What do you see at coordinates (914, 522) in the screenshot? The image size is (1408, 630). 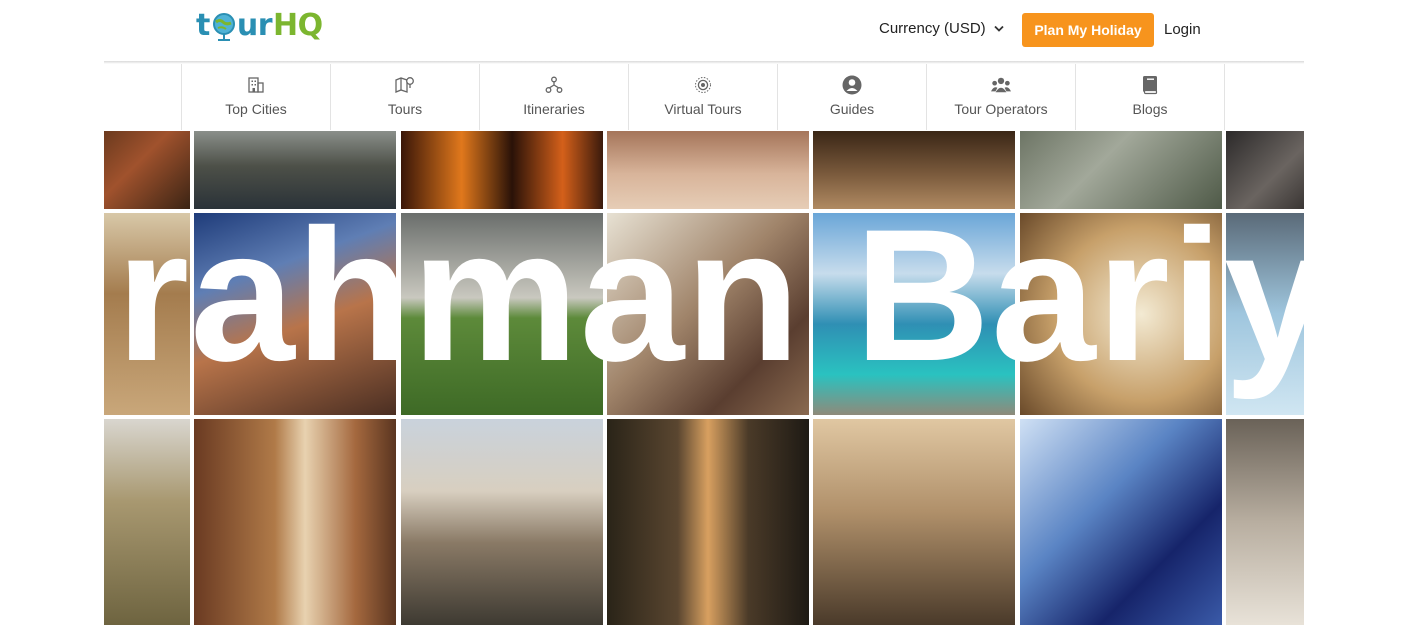 I see `photo-tile-market-crowd` at bounding box center [914, 522].